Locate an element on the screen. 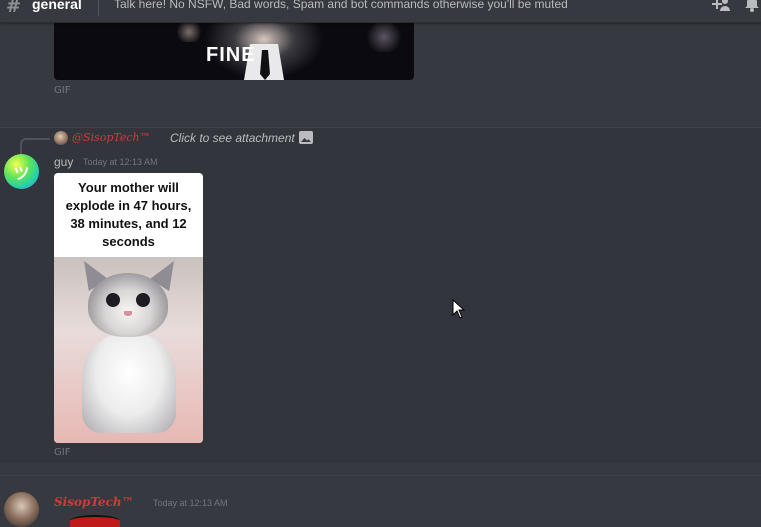 The width and height of the screenshot is (761, 527). gif-attachment-fine: FINE is located at coordinates (234, 51).